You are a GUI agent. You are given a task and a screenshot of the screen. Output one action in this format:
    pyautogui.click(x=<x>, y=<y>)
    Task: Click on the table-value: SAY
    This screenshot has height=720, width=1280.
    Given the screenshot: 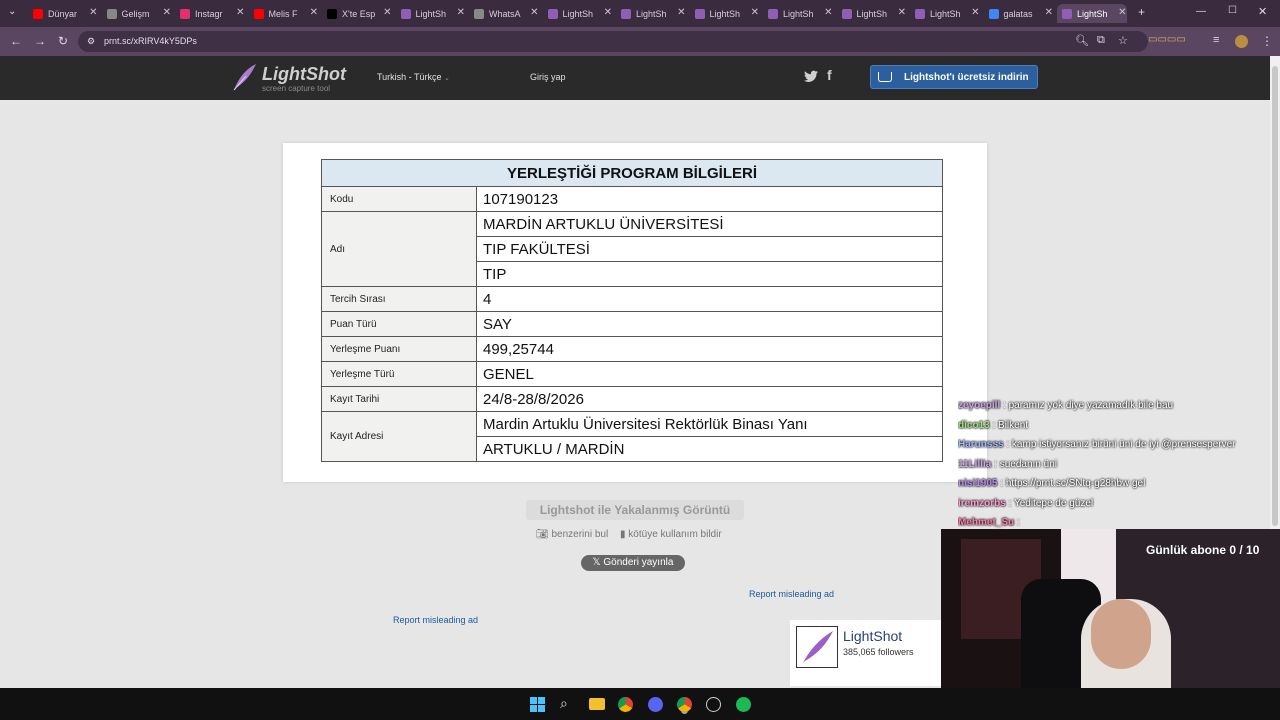 What is the action you would take?
    pyautogui.click(x=709, y=324)
    